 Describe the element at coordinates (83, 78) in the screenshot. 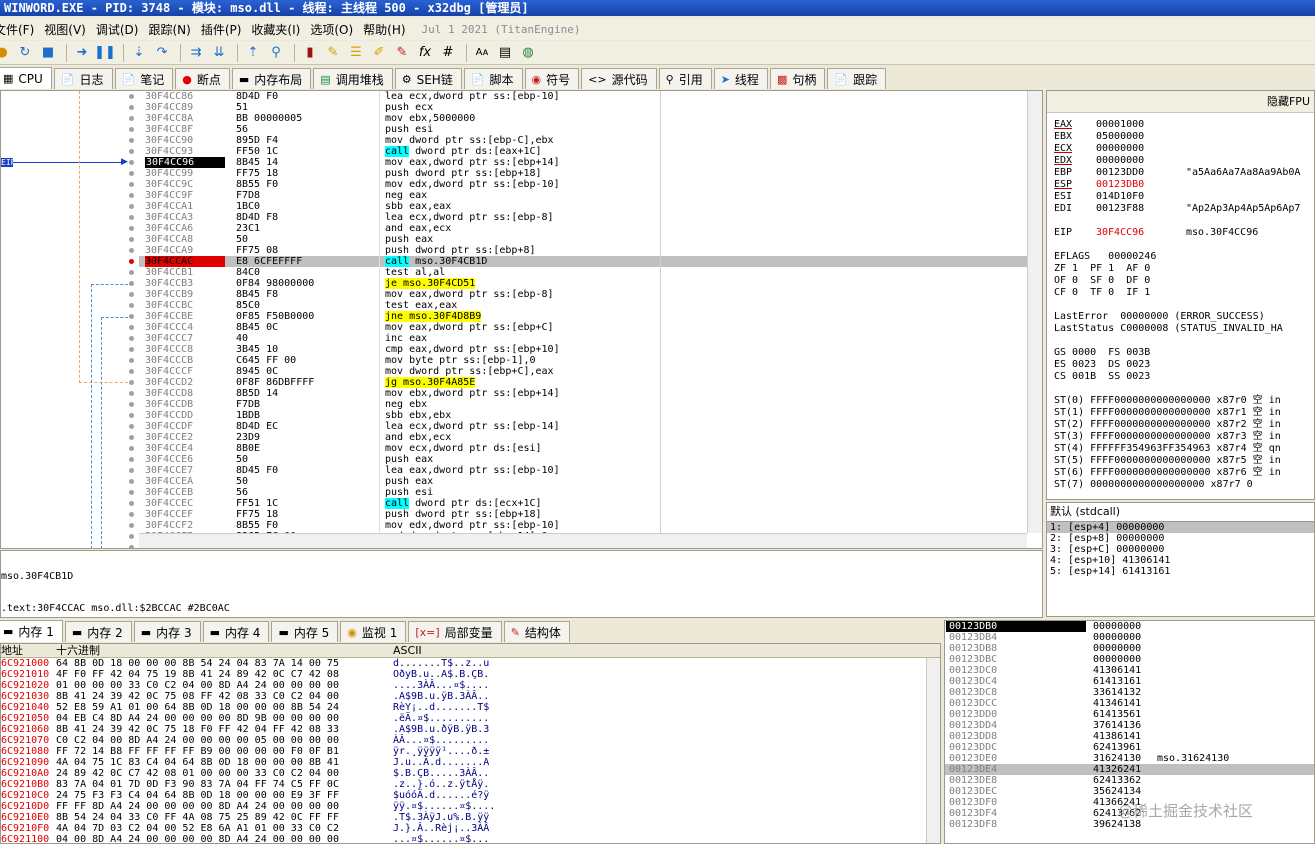

I see `tab-log: 📄 日志` at that location.